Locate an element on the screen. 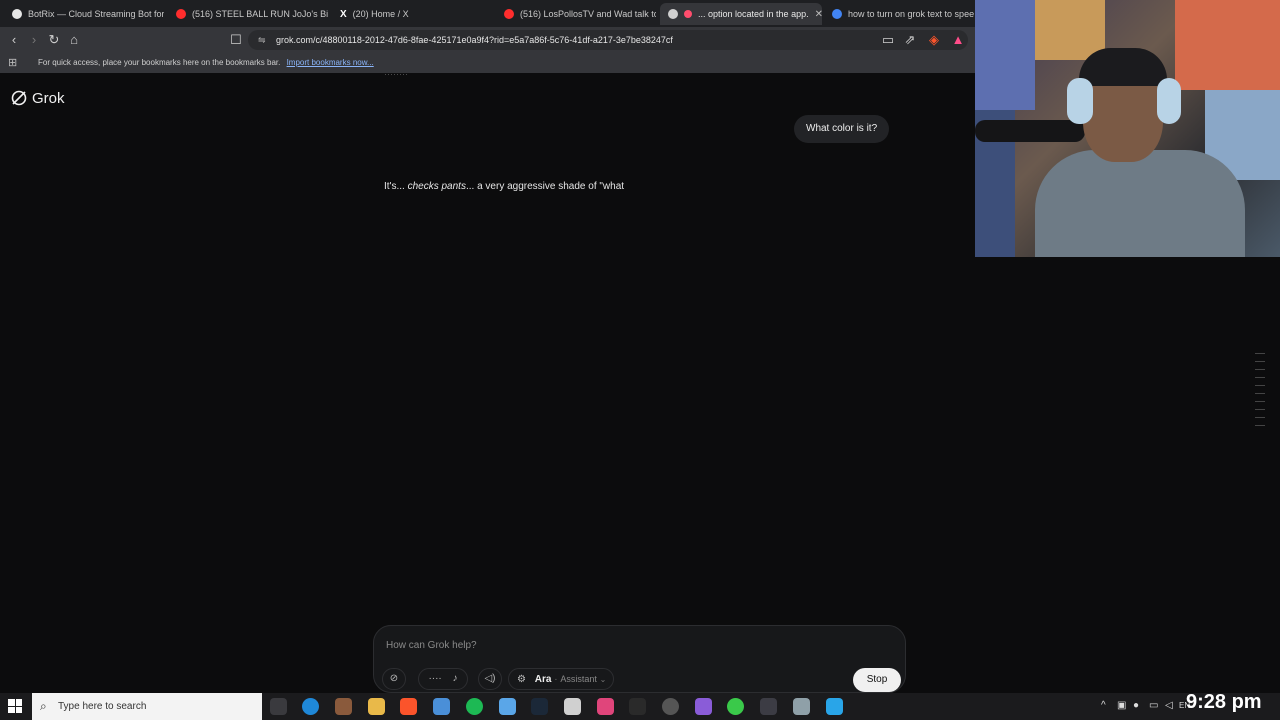 Image resolution: width=1280 pixels, height=720 pixels. search-icon: ⌕ is located at coordinates (43, 706).